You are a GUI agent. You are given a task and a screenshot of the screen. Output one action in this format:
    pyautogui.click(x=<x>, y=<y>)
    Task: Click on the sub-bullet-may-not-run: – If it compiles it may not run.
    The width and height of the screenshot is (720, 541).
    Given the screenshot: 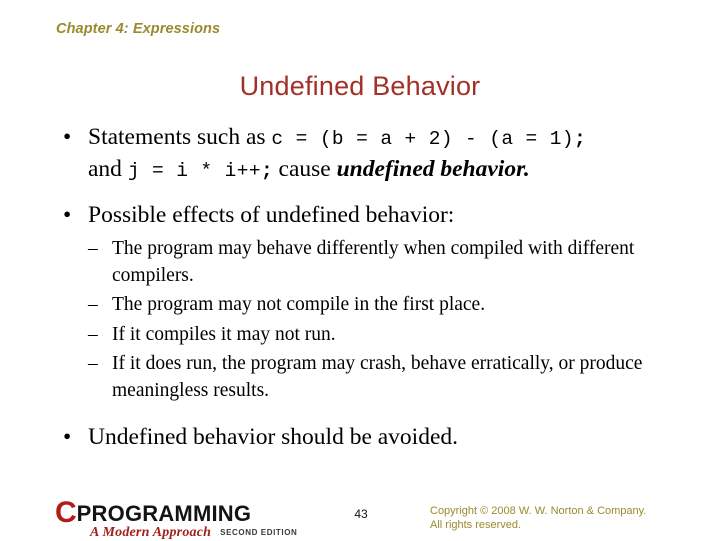 What is the action you would take?
    pyautogui.click(x=386, y=335)
    